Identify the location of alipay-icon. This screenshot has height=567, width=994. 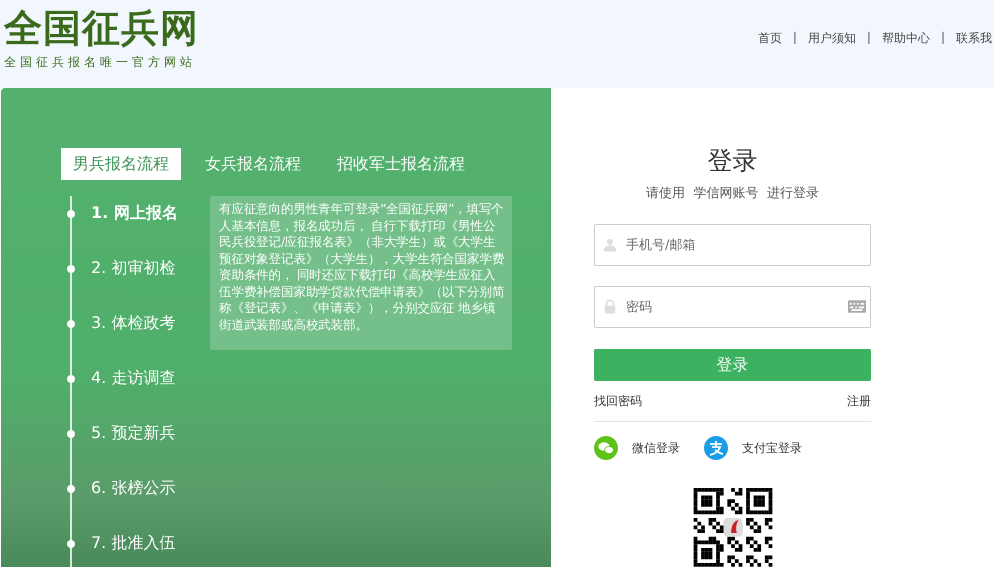
(716, 448).